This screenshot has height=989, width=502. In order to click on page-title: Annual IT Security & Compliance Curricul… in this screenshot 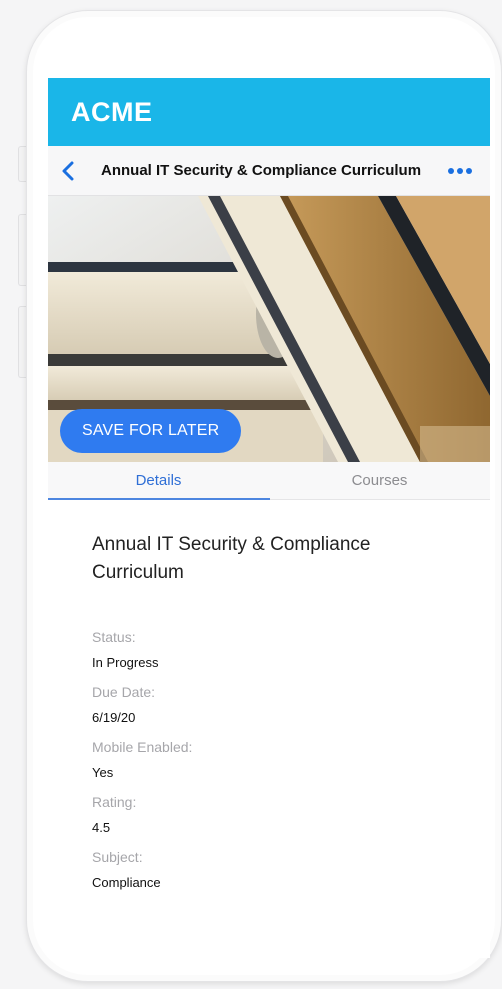, I will do `click(261, 170)`.